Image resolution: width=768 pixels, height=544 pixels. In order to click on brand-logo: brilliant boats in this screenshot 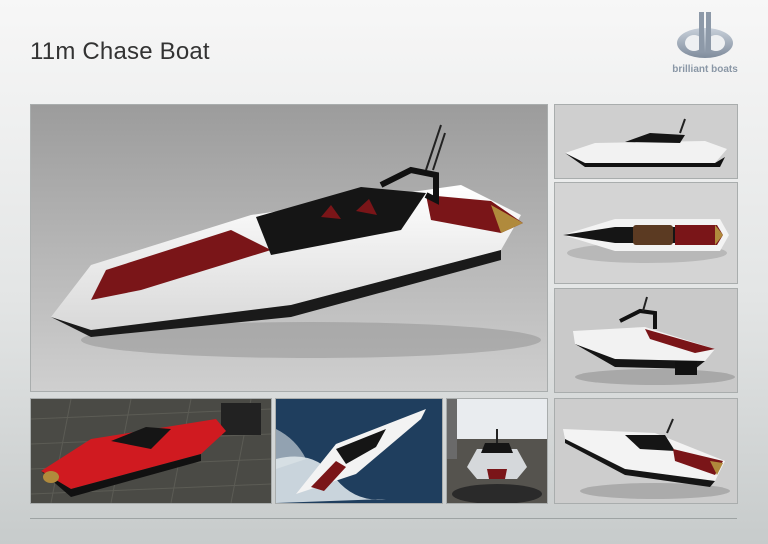, I will do `click(705, 45)`.